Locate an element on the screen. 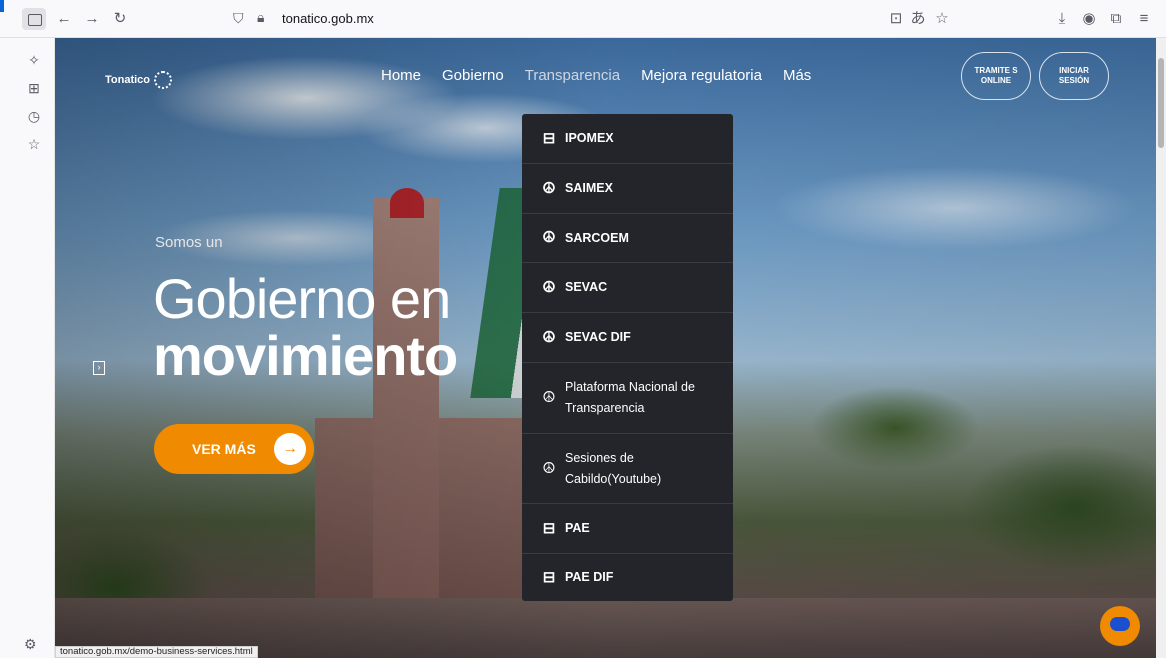  bookmarks-icon: ☆ is located at coordinates (34, 144).